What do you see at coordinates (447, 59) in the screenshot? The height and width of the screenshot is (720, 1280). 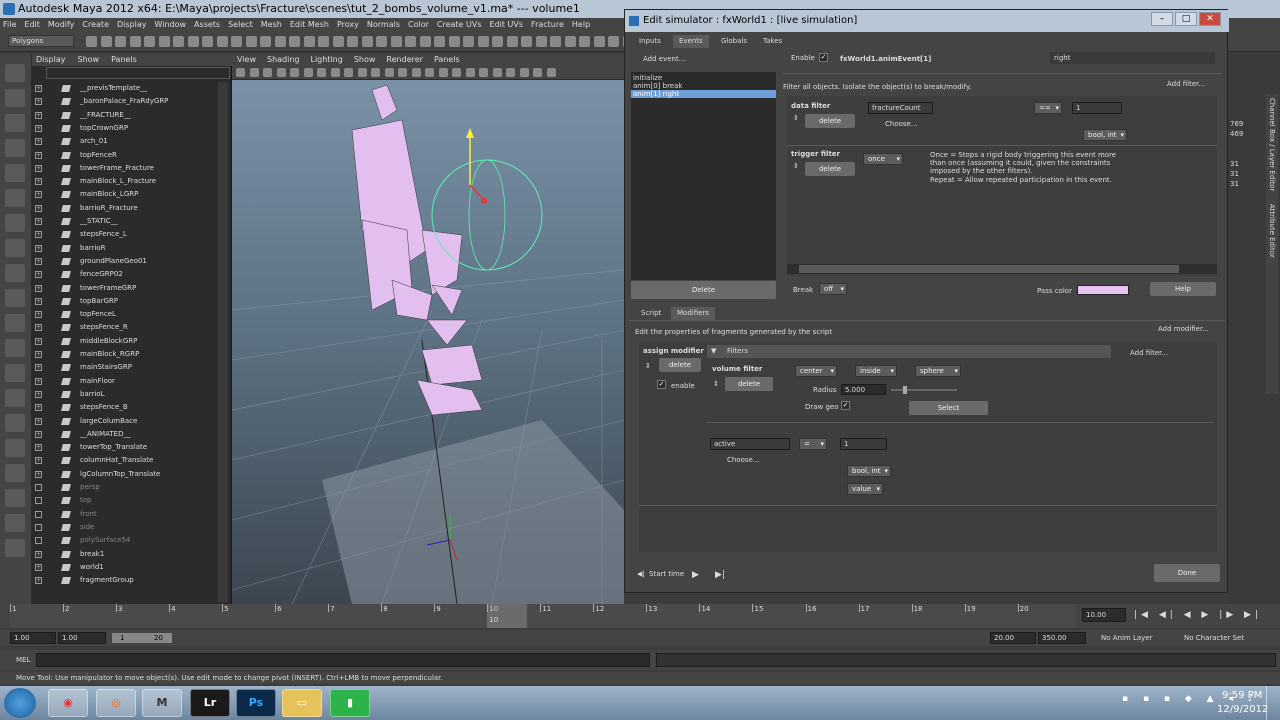 I see `viewport-menu-panels: Panels` at bounding box center [447, 59].